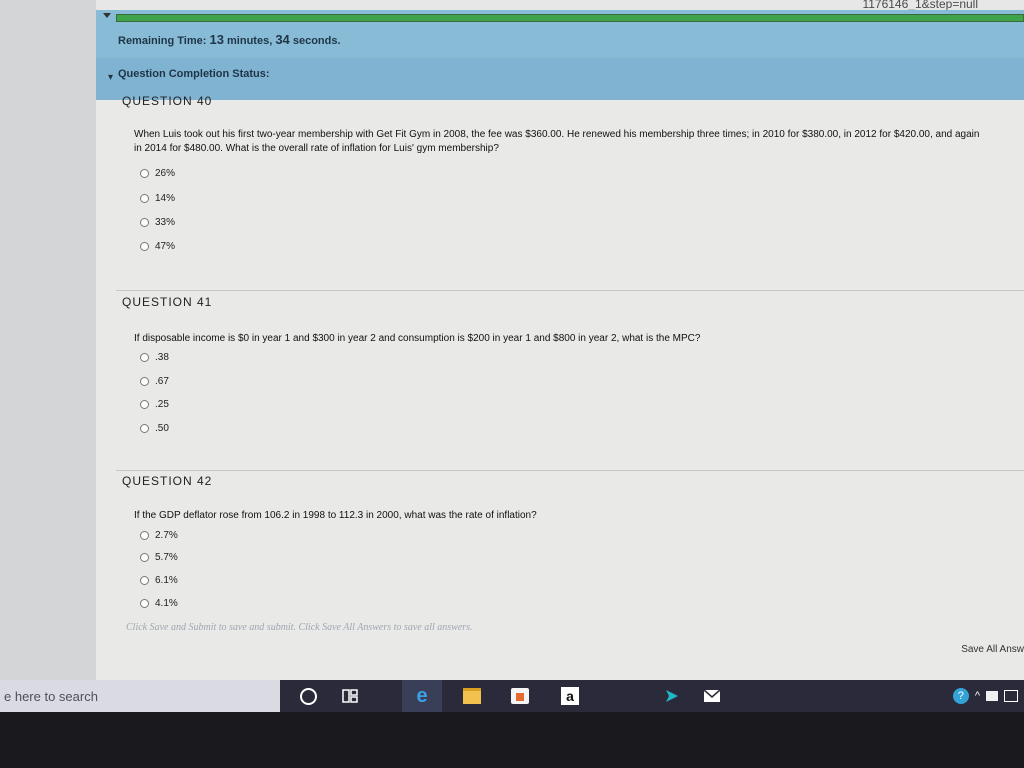 Image resolution: width=1024 pixels, height=768 pixels. I want to click on help-icon: ?, so click(960, 696).